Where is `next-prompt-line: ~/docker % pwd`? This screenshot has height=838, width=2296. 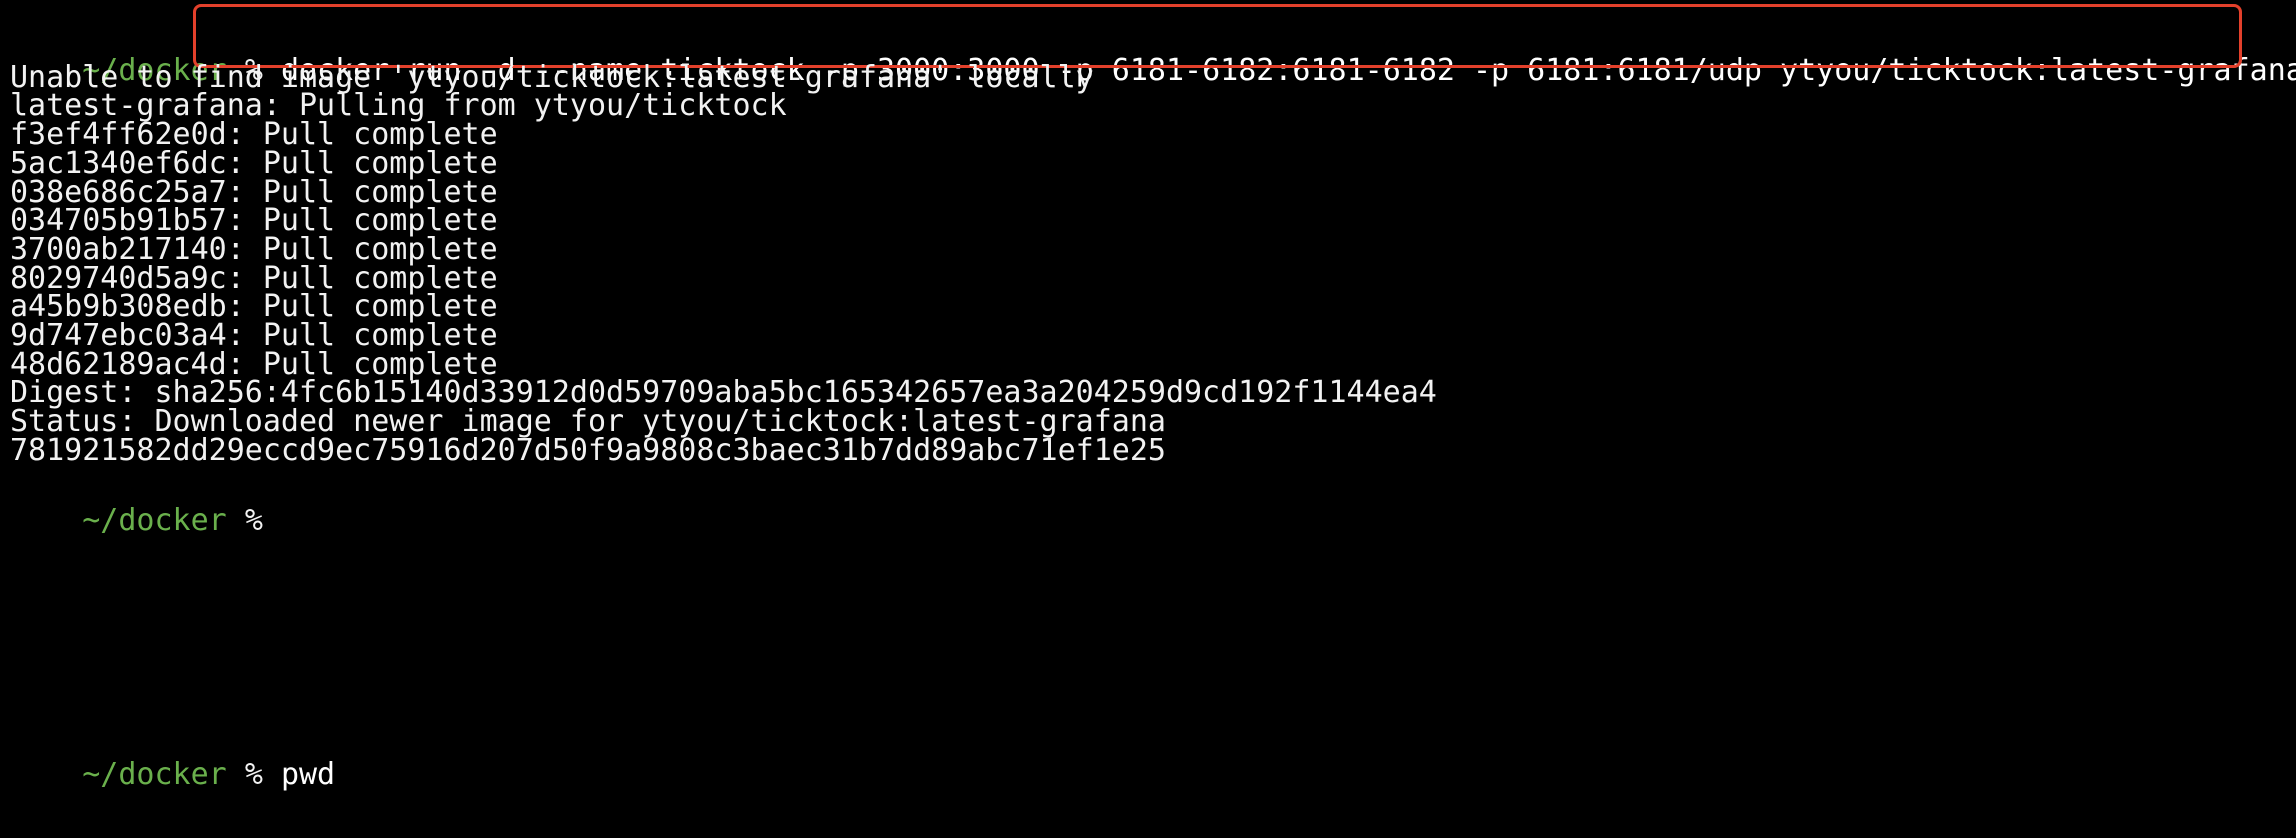 next-prompt-line: ~/docker % pwd is located at coordinates (172, 752).